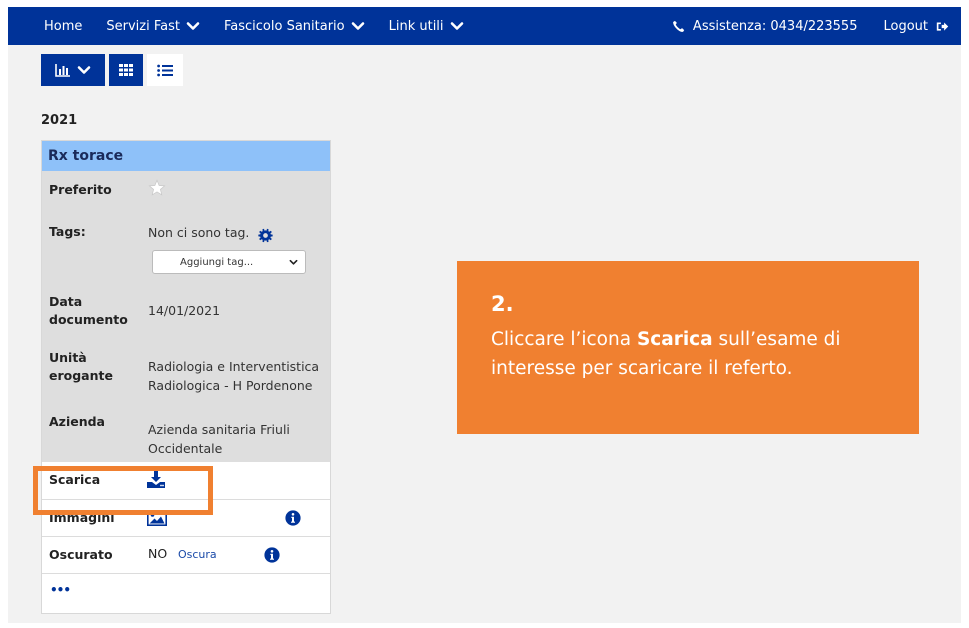 This screenshot has width=969, height=628. I want to click on unita-label: Unità erogante, so click(81, 367).